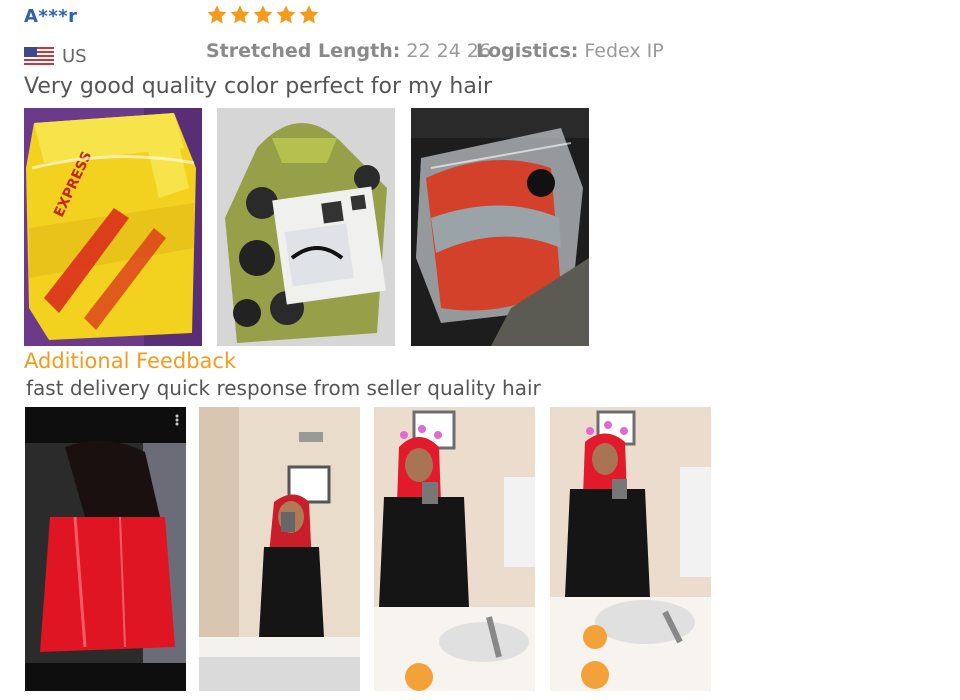  I want to click on logistics: Logistics: Fedex IP, so click(570, 51).